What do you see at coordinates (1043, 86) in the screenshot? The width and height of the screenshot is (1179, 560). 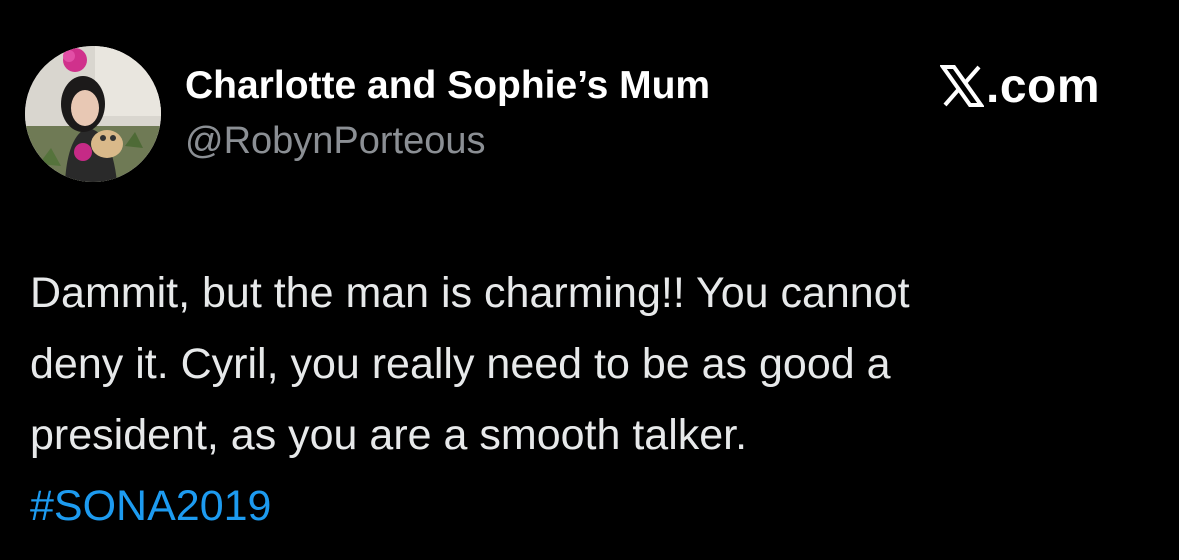 I see `brand-domain-text: .com` at bounding box center [1043, 86].